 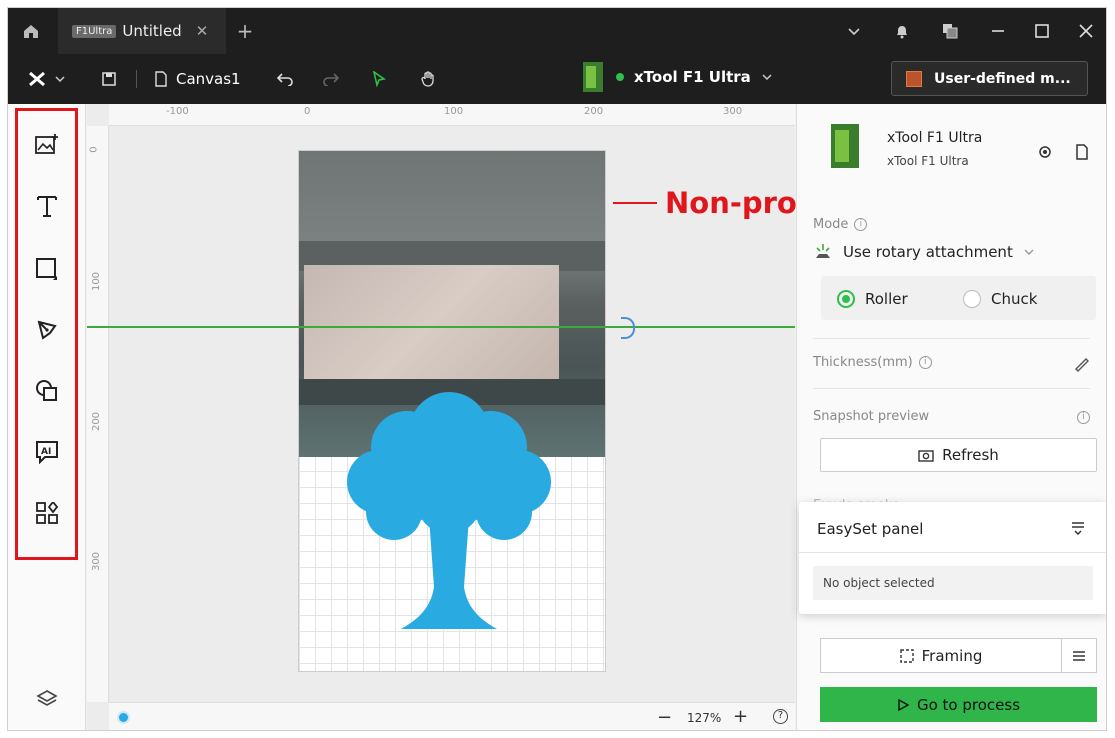 What do you see at coordinates (1081, 366) in the screenshot?
I see `measure-button` at bounding box center [1081, 366].